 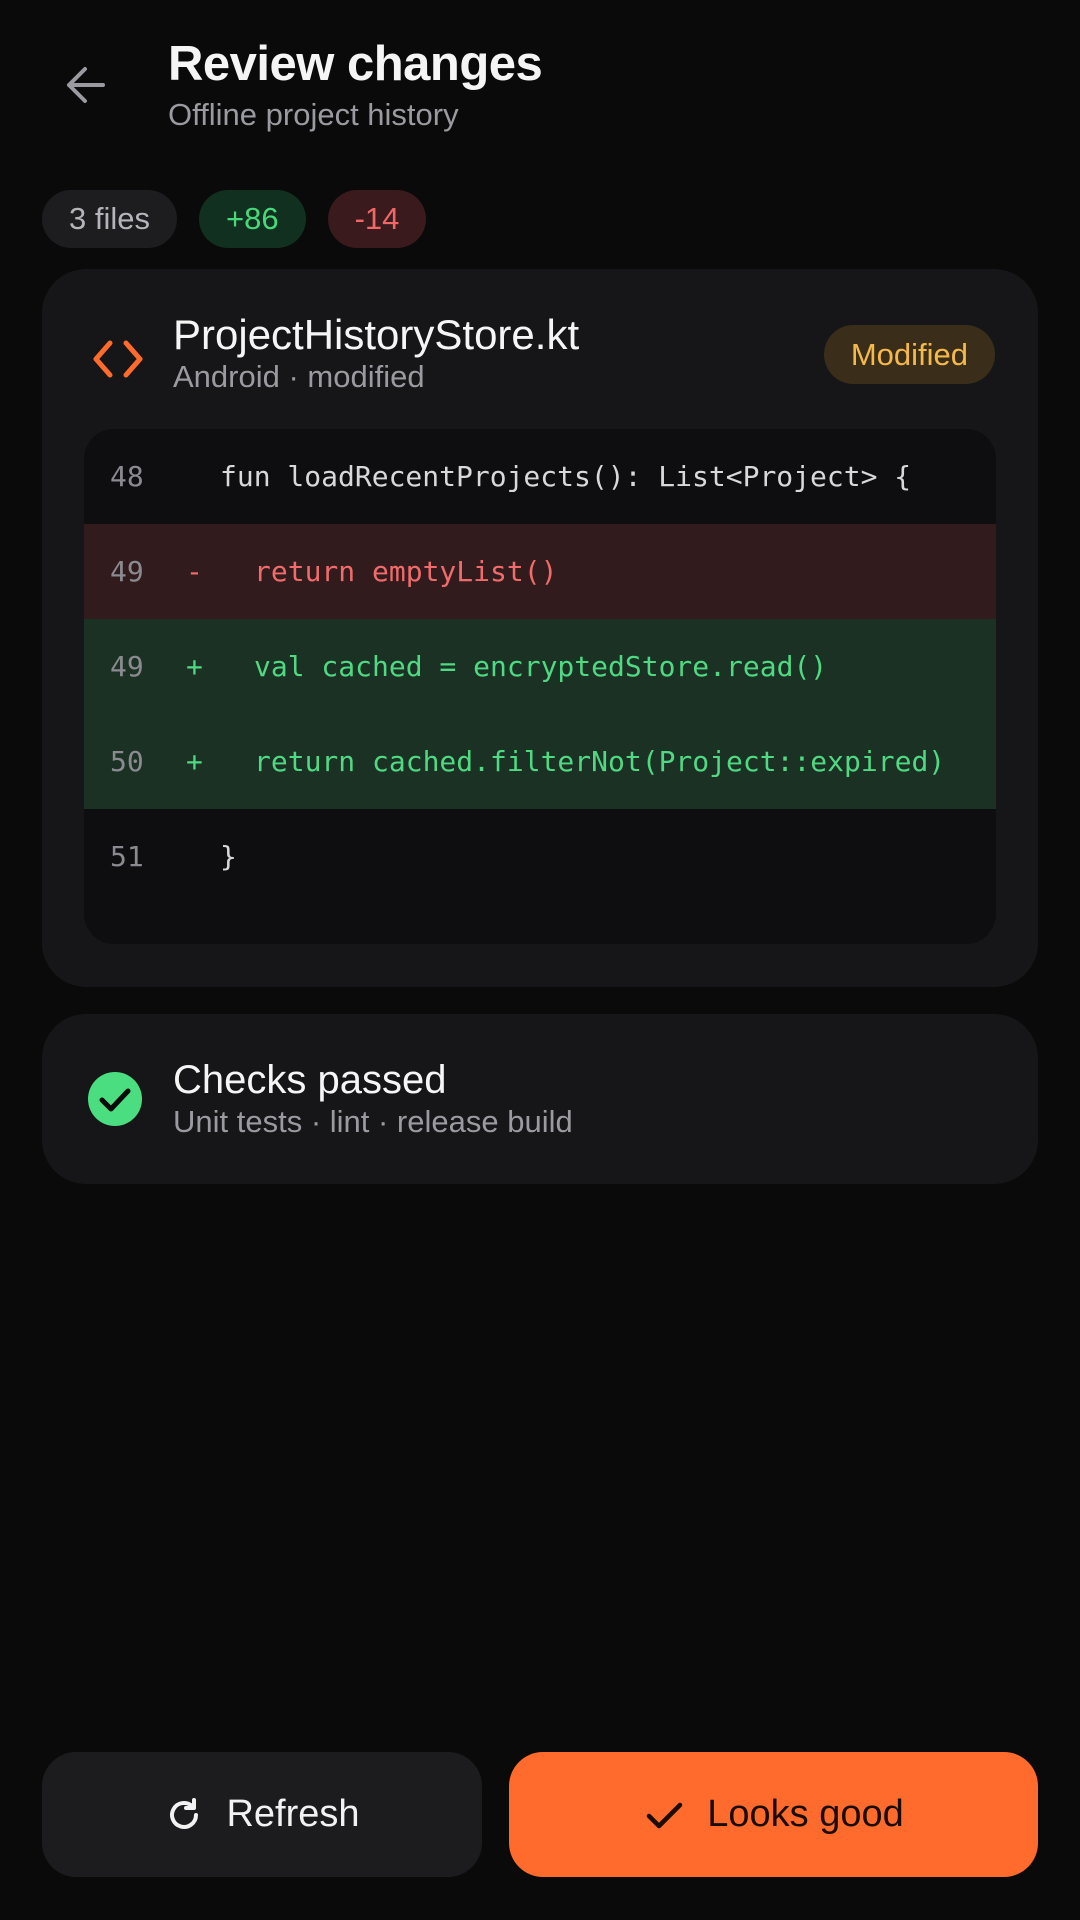 What do you see at coordinates (293, 1814) in the screenshot?
I see `refresh-label: Refresh` at bounding box center [293, 1814].